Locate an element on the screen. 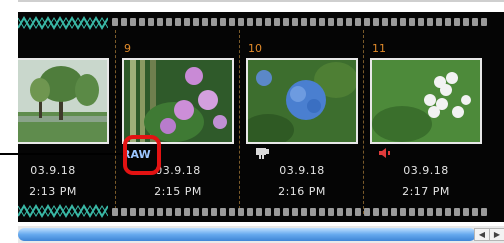 This screenshot has width=504, height=243. scrollbar-thumb is located at coordinates (247, 234).